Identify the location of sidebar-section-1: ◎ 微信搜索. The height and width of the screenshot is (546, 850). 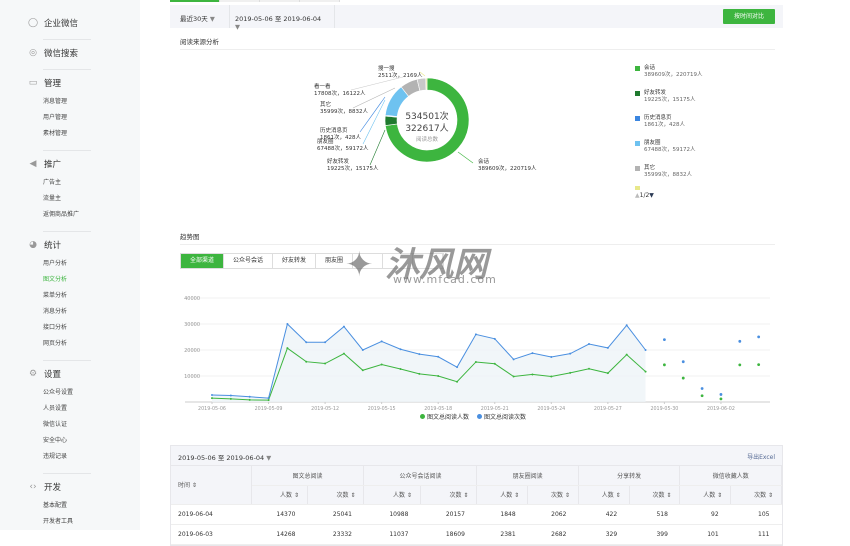
(53, 53).